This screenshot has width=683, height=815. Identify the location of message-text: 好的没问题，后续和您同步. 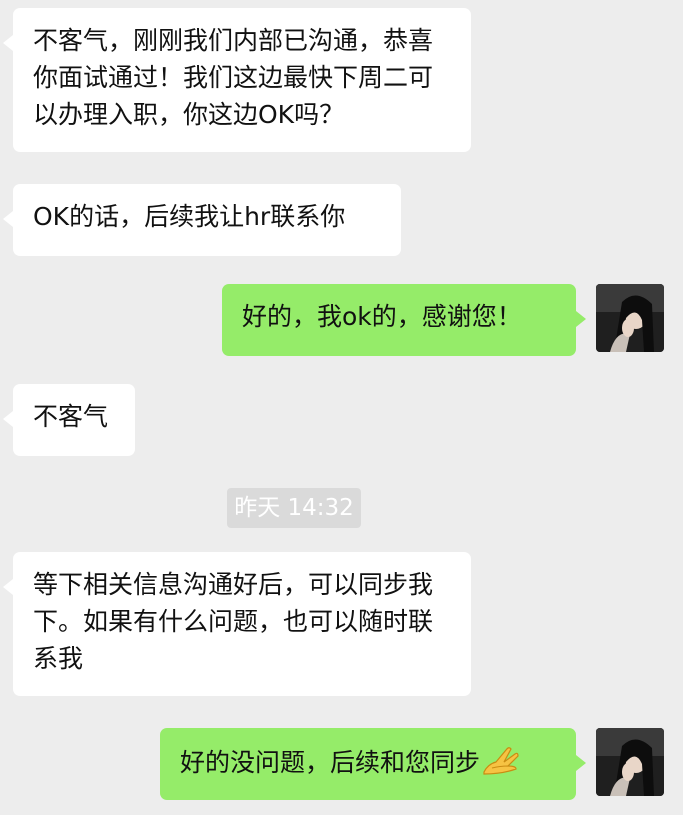
(330, 762).